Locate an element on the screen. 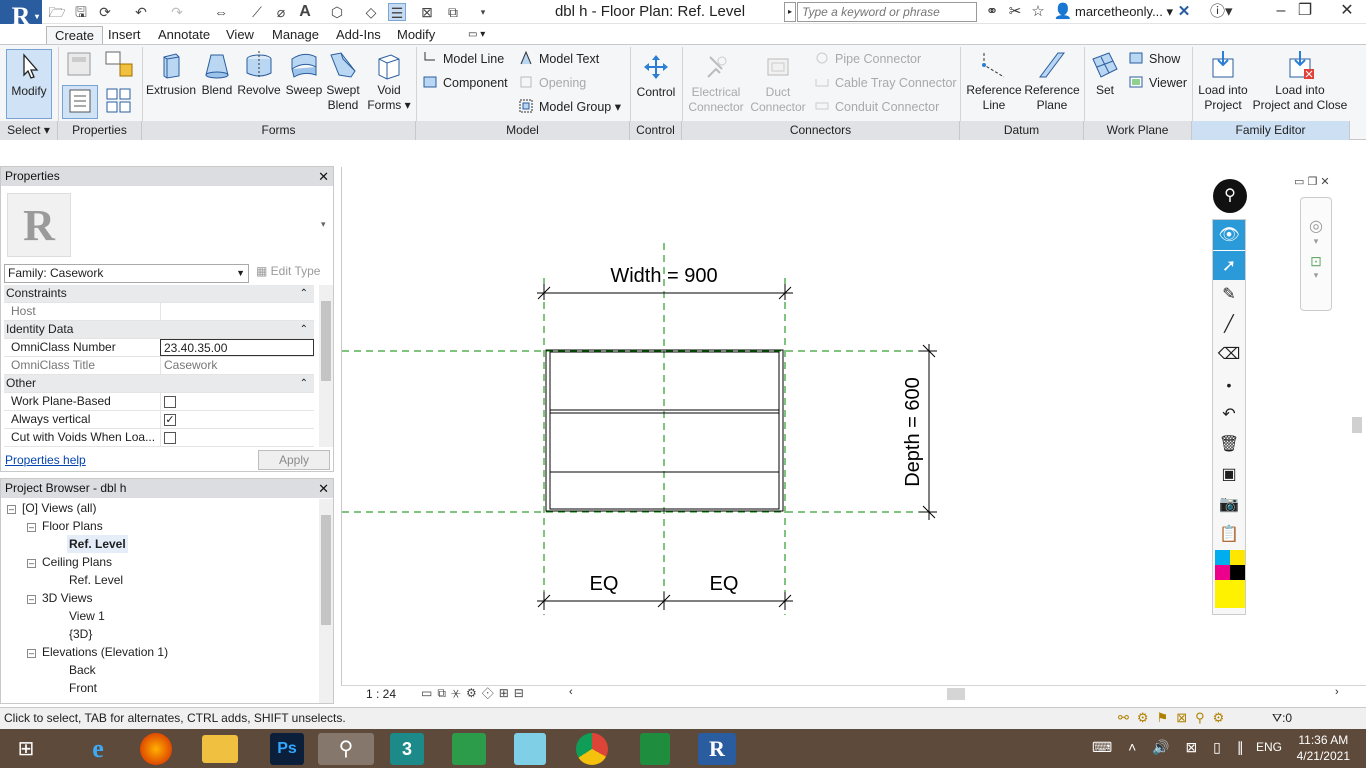 This screenshot has width=1366, height=768. help-icon: ⓘ▾ is located at coordinates (1221, 12).